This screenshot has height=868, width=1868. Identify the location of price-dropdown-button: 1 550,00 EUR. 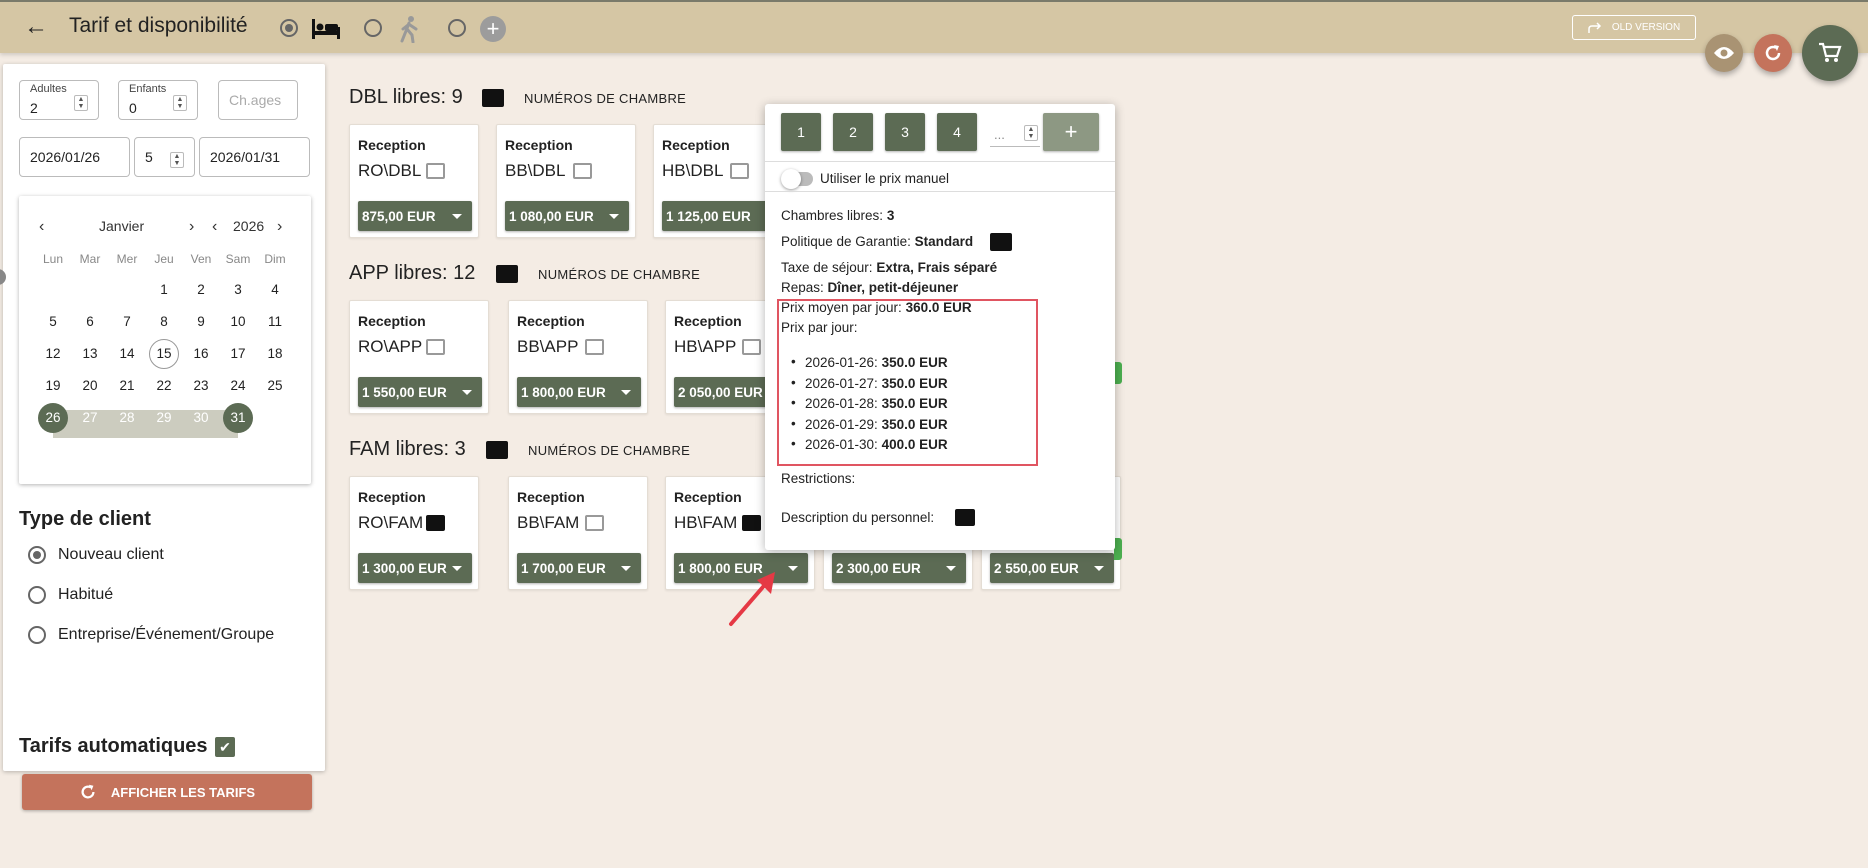
(420, 392).